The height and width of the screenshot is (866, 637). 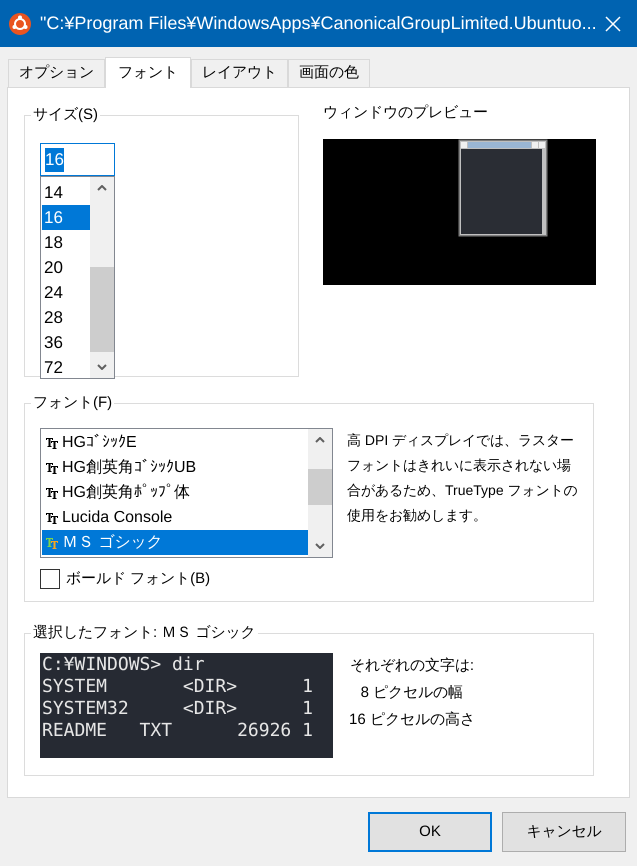 What do you see at coordinates (124, 665) in the screenshot?
I see `sample-line: C:¥WINDOWS> dir` at bounding box center [124, 665].